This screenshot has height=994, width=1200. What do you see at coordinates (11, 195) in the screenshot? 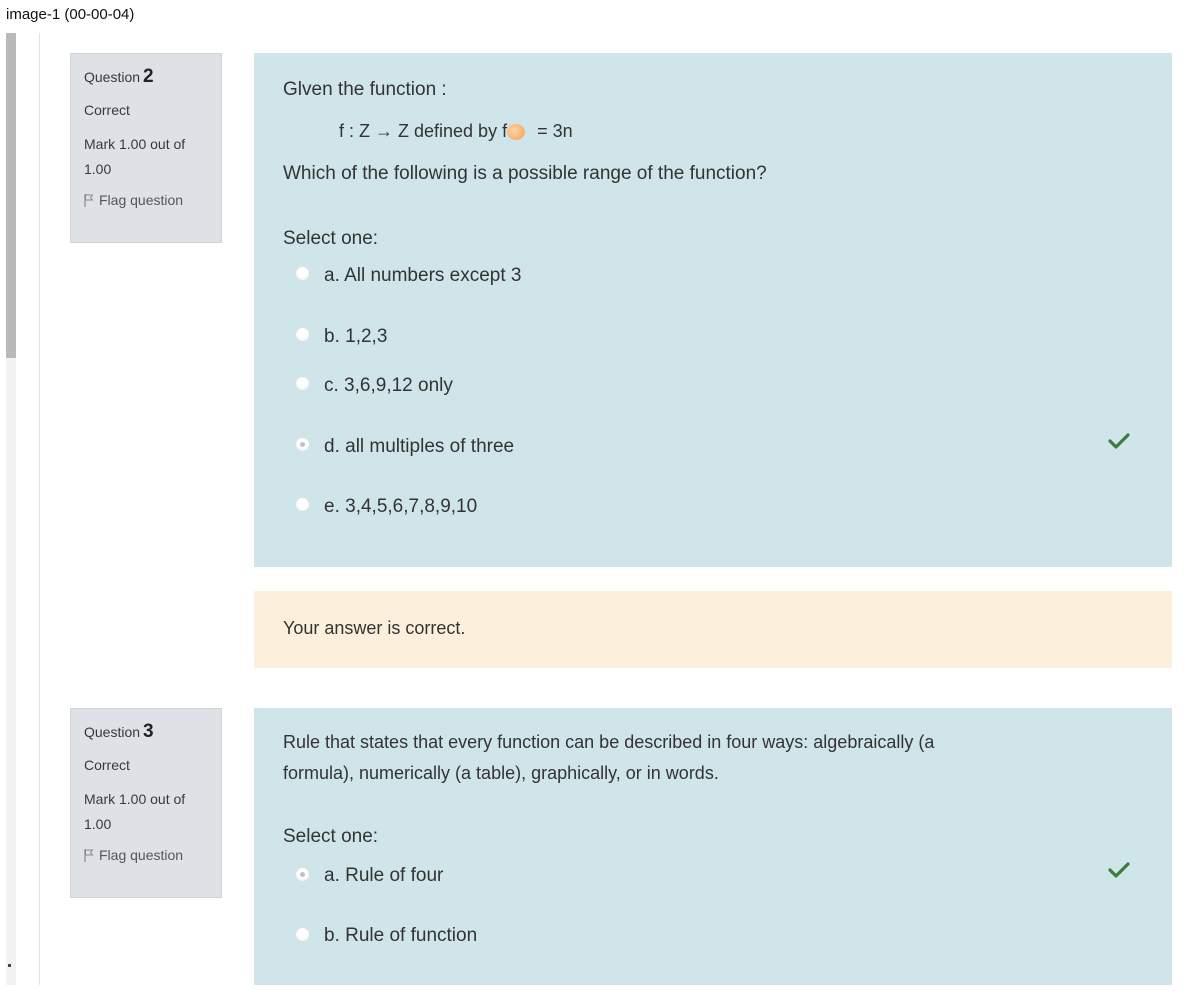
I see `scrollbar-thumb` at bounding box center [11, 195].